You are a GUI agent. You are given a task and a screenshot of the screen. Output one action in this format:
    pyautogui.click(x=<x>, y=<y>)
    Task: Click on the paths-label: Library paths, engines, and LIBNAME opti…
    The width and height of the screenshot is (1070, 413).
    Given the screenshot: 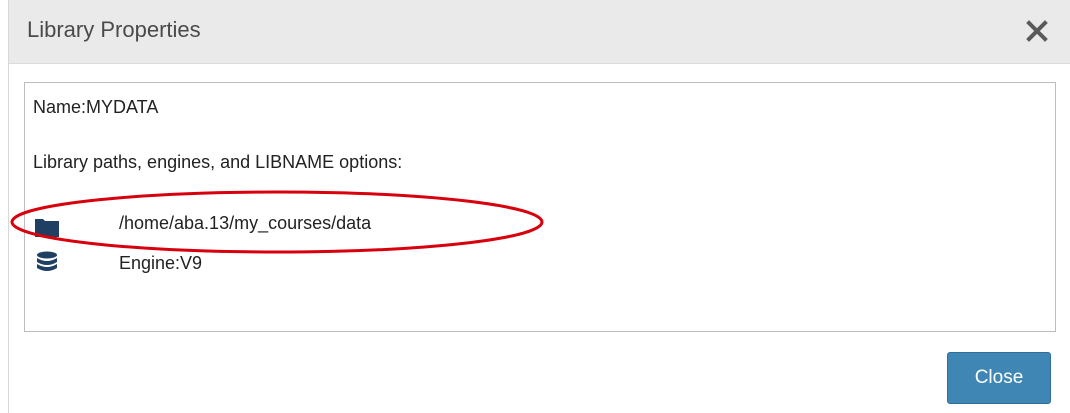 What is the action you would take?
    pyautogui.click(x=218, y=162)
    